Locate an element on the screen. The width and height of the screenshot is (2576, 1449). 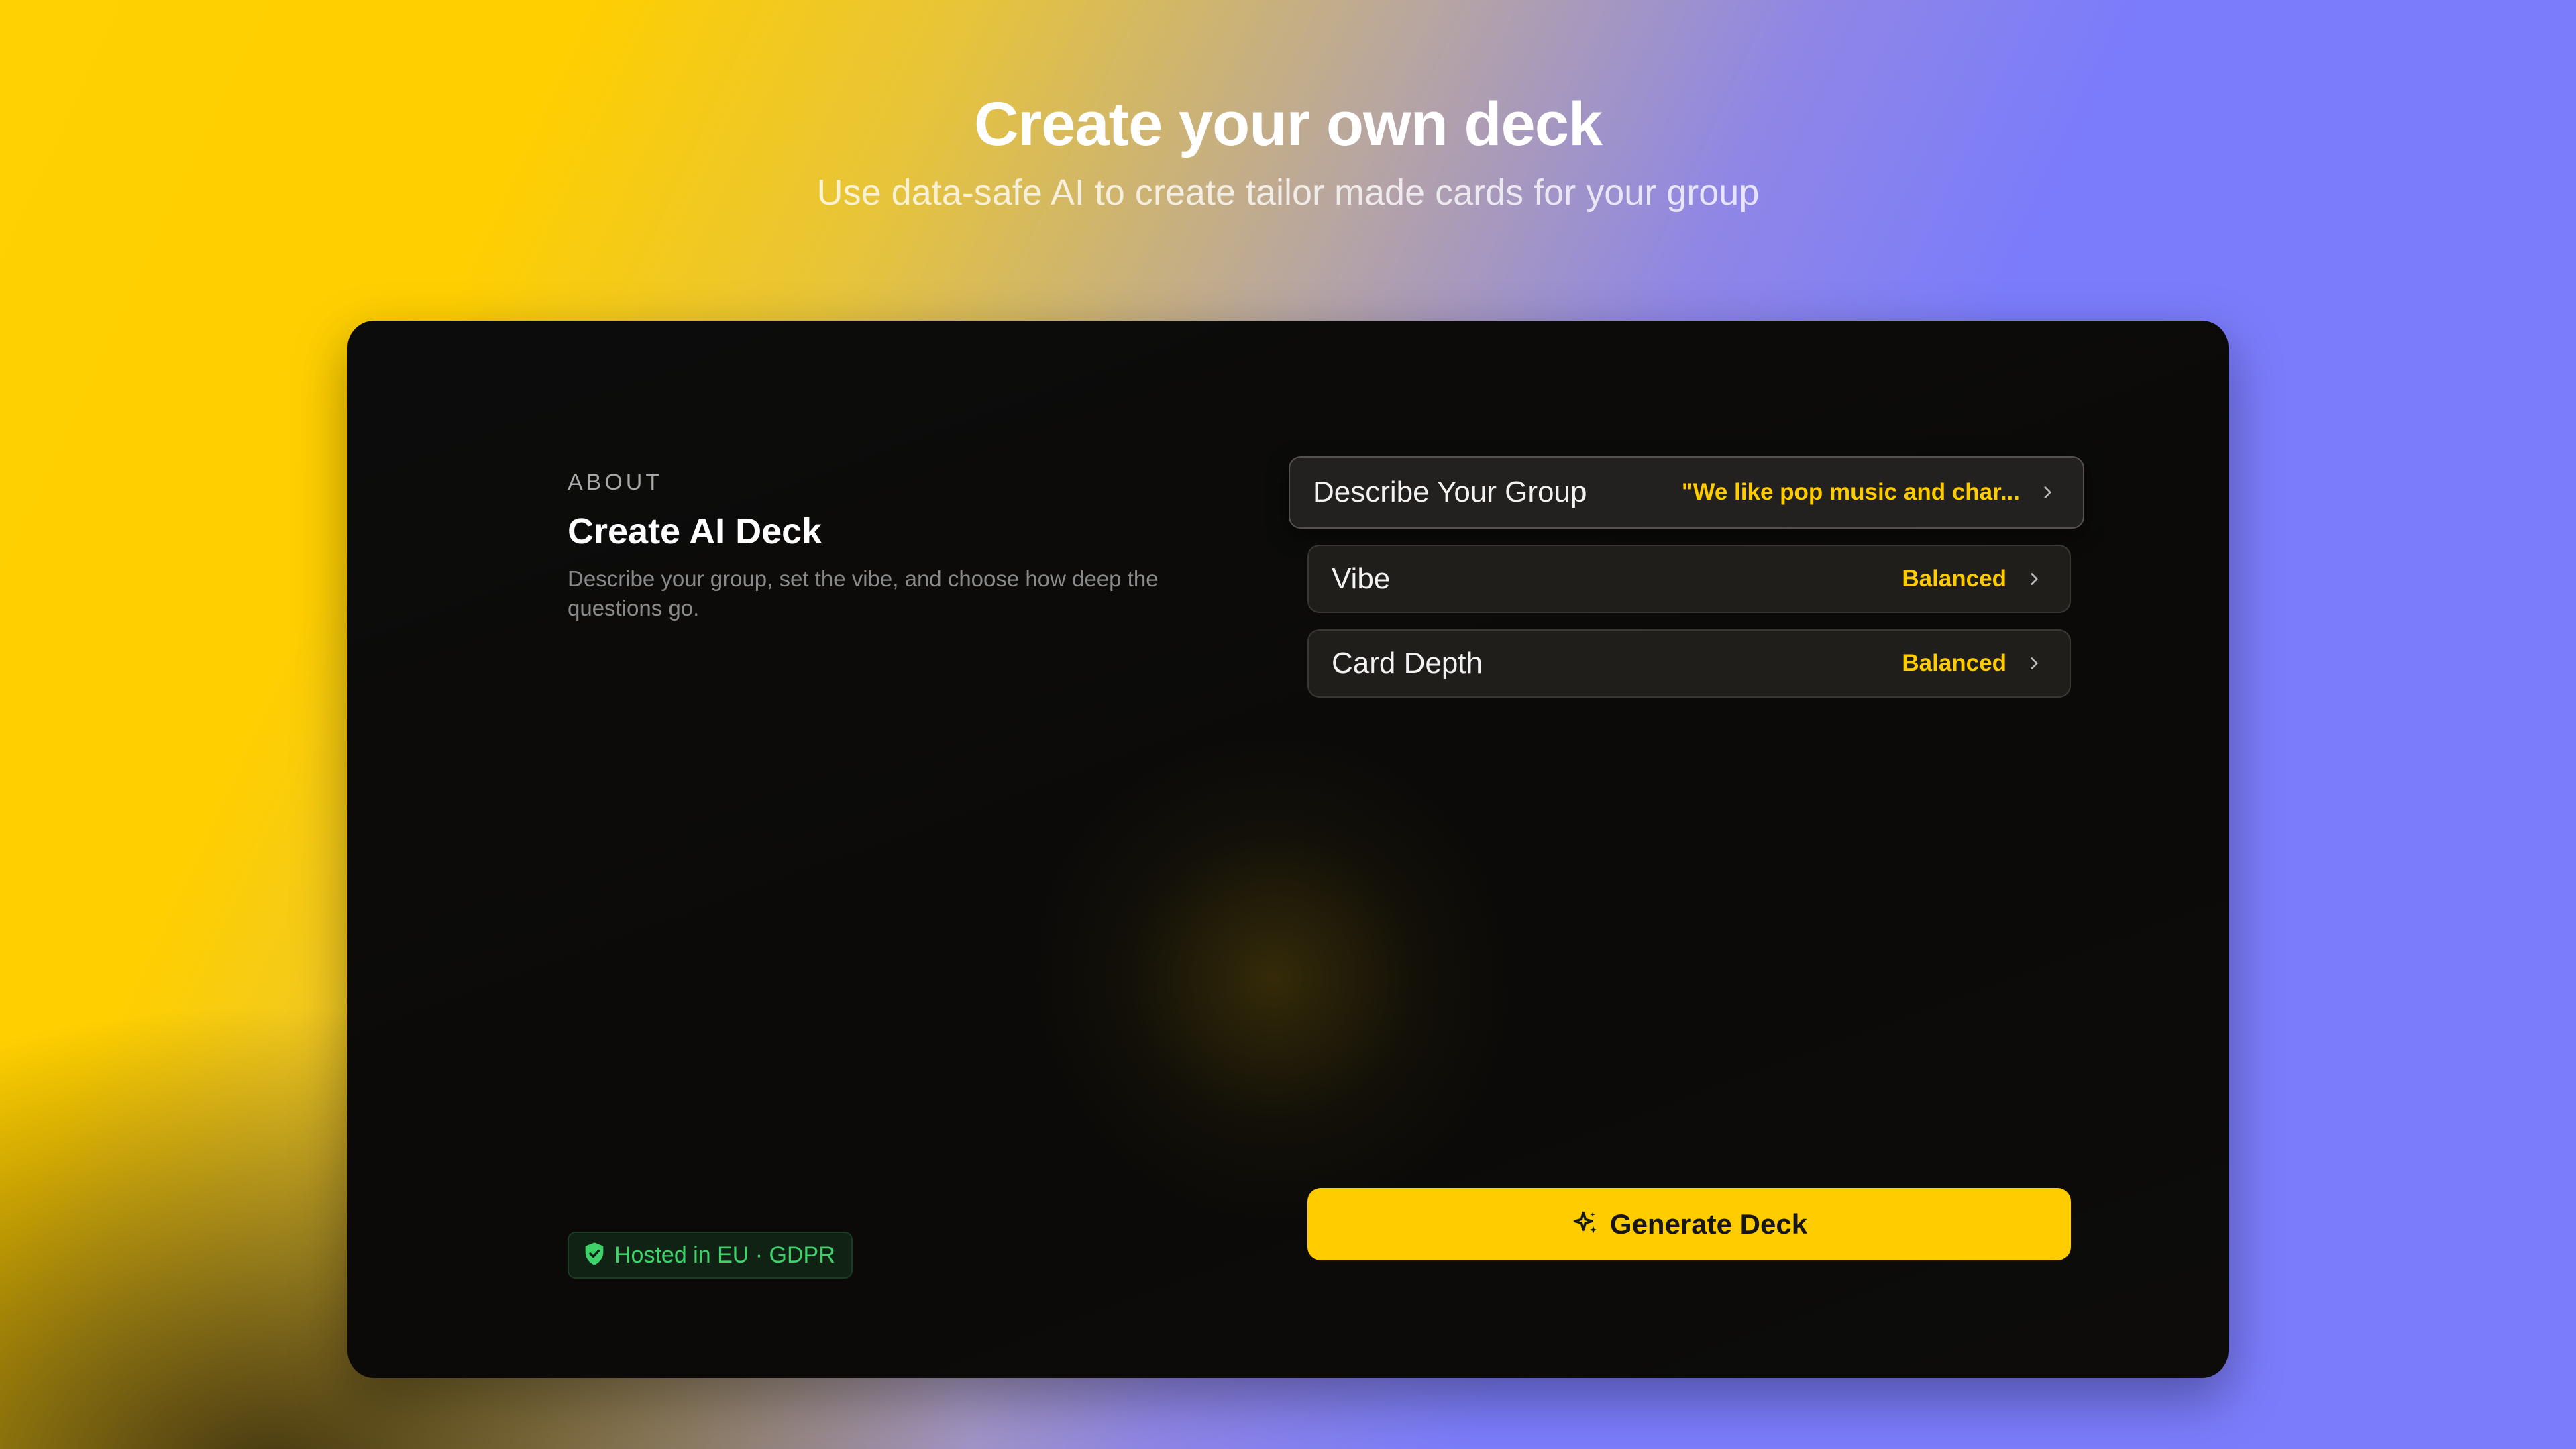
hosting-badge: Hosted in EU · GDPR is located at coordinates (710, 1255).